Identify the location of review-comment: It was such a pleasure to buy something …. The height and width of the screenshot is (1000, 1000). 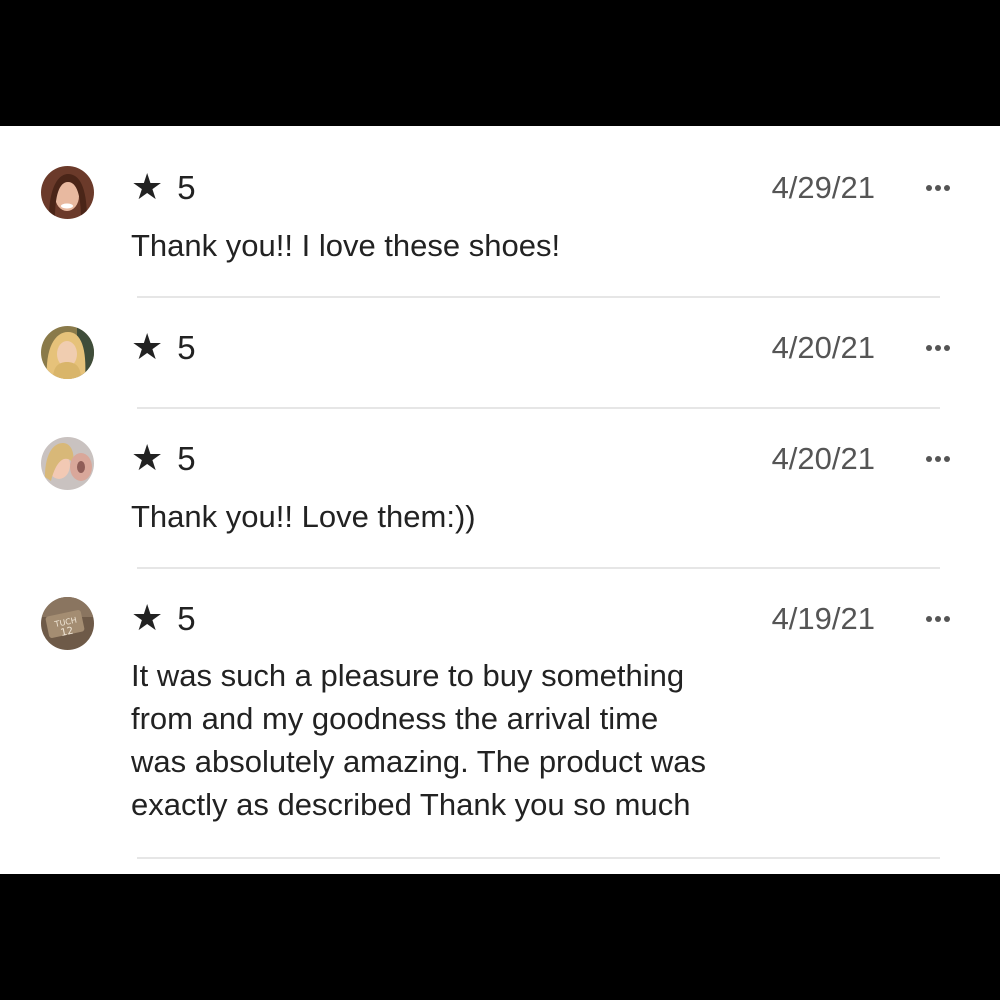
(418, 740).